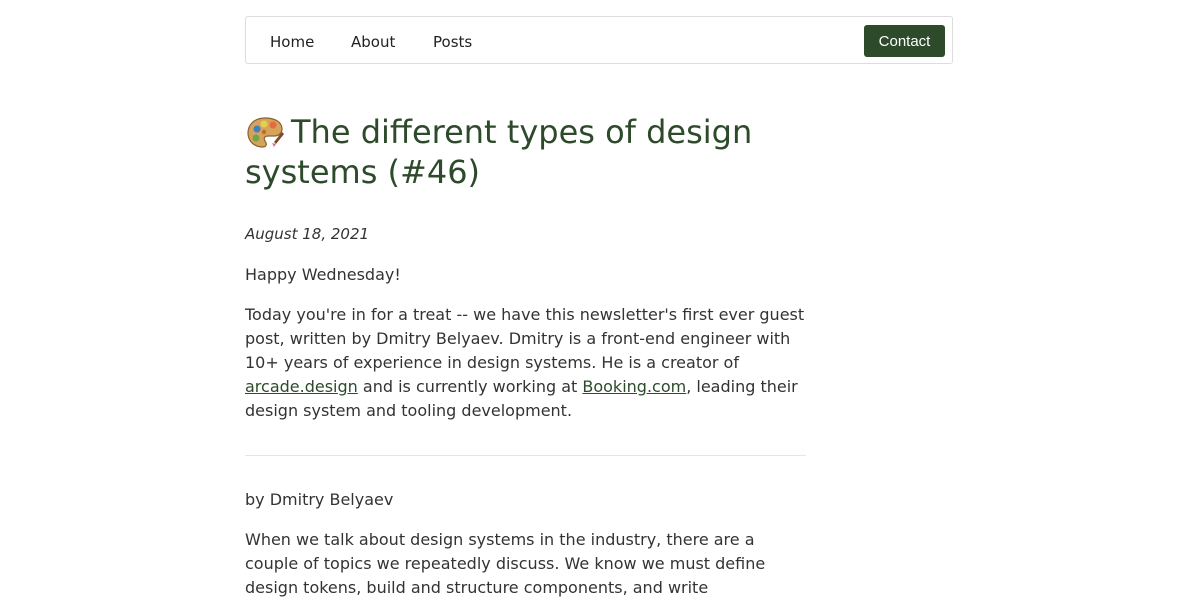 The image size is (1200, 600). What do you see at coordinates (904, 41) in the screenshot?
I see `contact-button: Contact` at bounding box center [904, 41].